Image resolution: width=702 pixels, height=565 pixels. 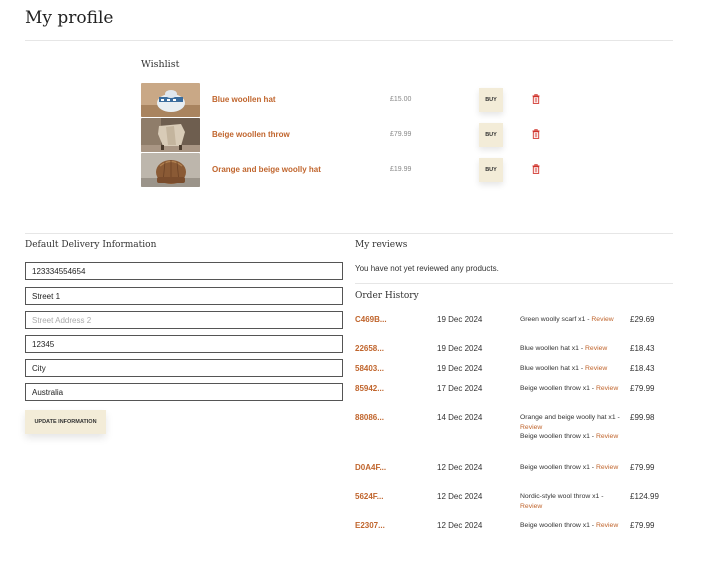 I want to click on delivery-heading: Default Delivery Information, so click(x=91, y=245).